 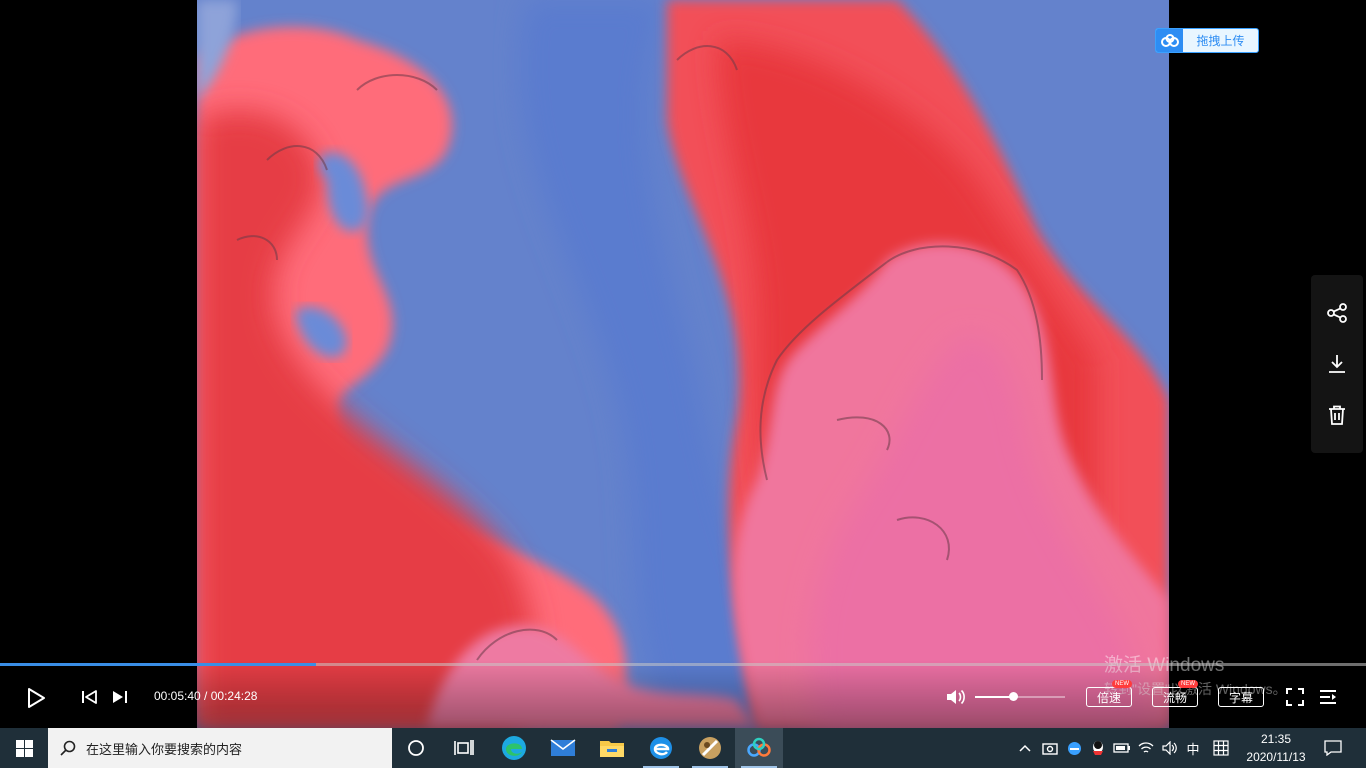 I want to click on clock-time: 21:35, so click(x=1276, y=739).